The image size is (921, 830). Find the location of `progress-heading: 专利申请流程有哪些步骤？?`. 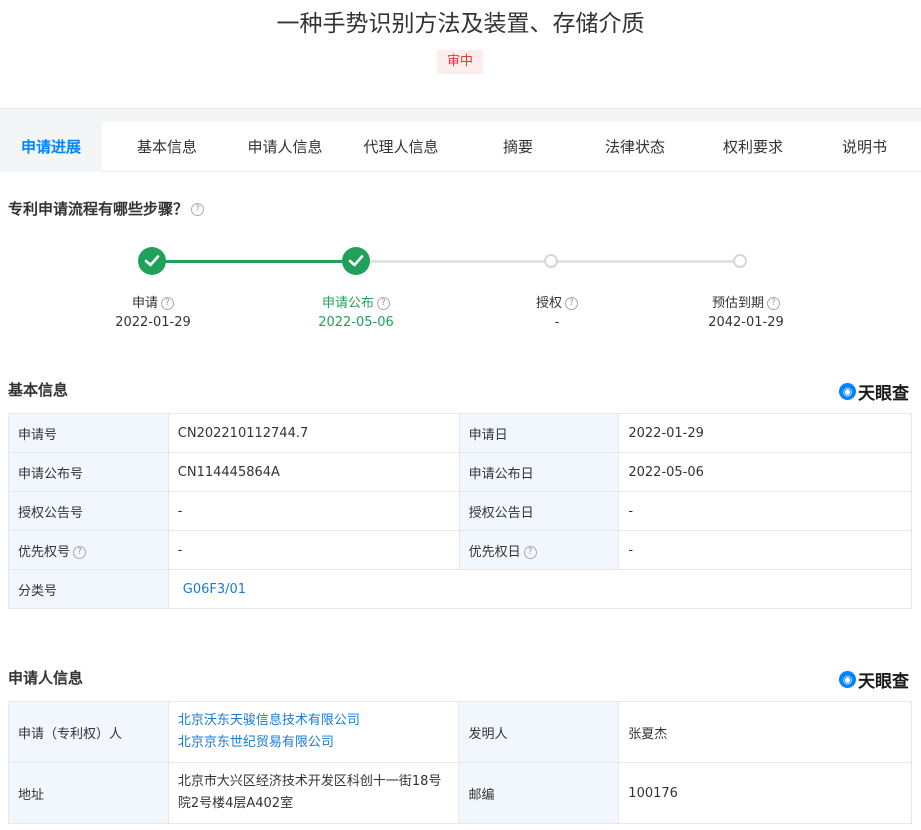

progress-heading: 专利申请流程有哪些步骤？? is located at coordinates (106, 208).